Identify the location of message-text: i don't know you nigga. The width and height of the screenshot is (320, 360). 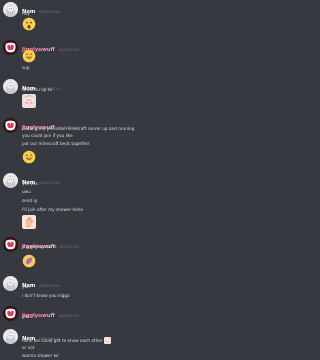
(46, 295).